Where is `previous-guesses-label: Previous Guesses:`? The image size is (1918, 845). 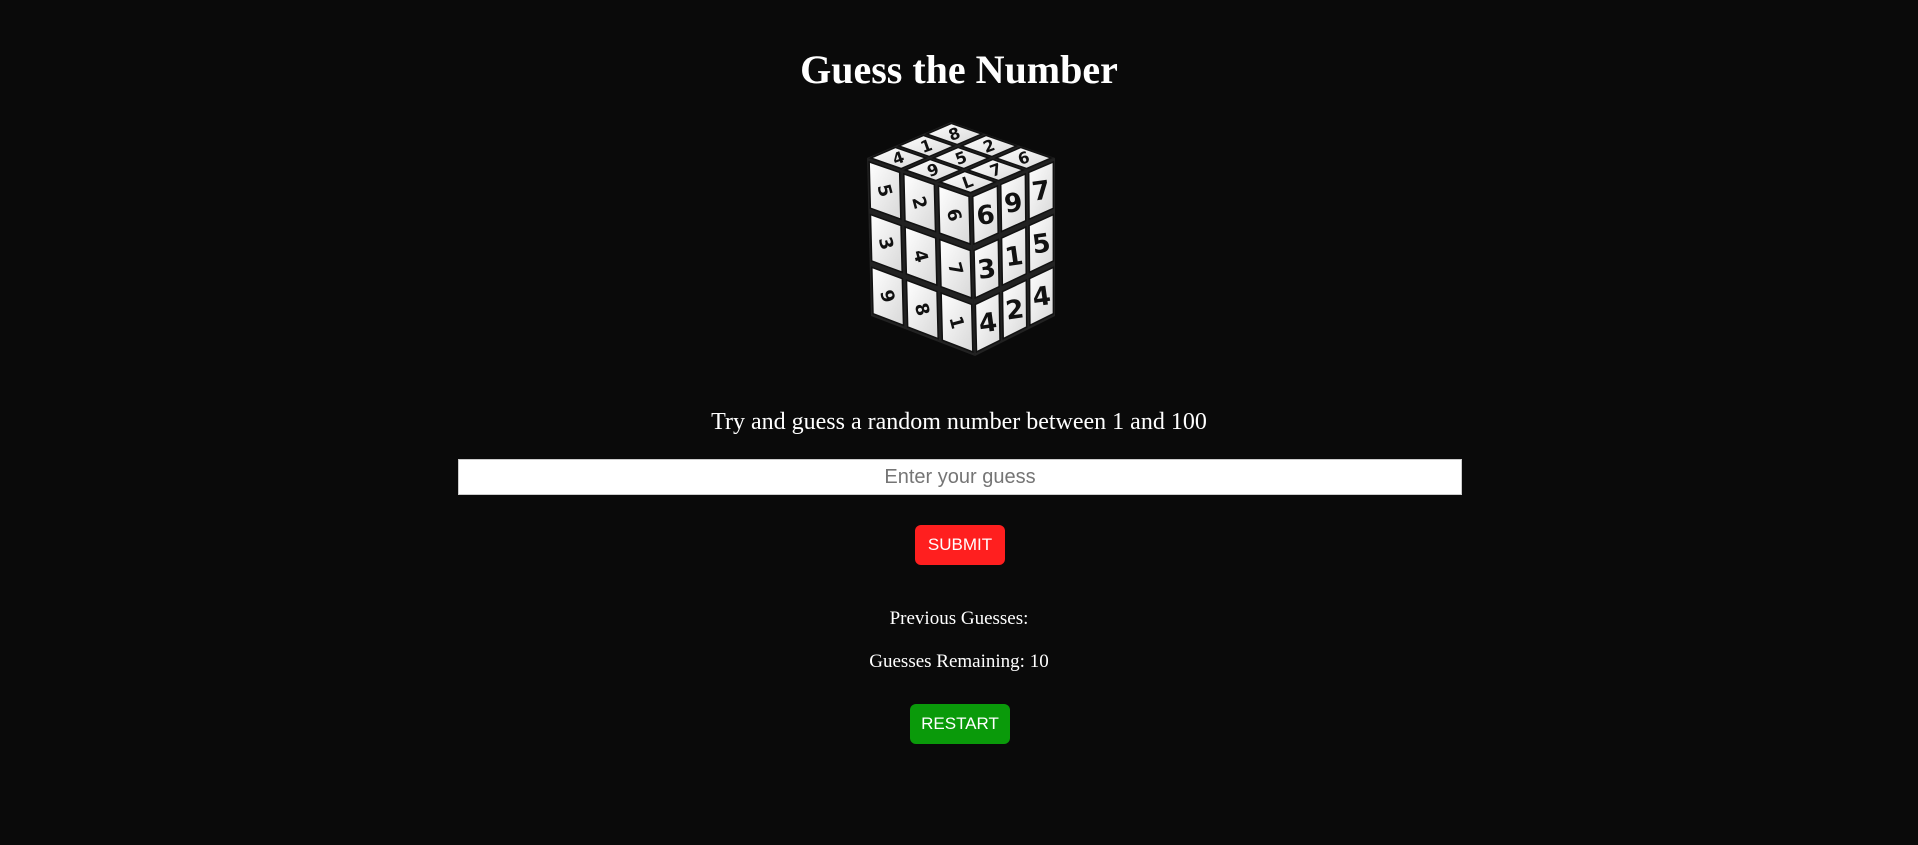
previous-guesses-label: Previous Guesses: is located at coordinates (959, 618).